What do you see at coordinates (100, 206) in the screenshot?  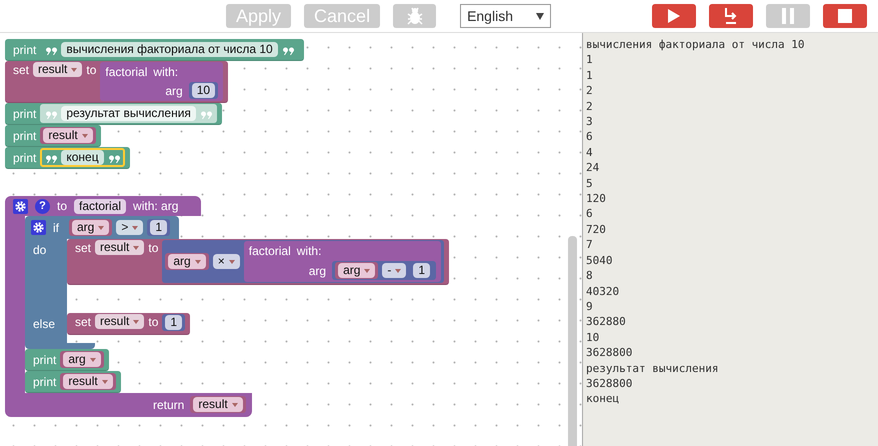 I see `function-name-field: factorial` at bounding box center [100, 206].